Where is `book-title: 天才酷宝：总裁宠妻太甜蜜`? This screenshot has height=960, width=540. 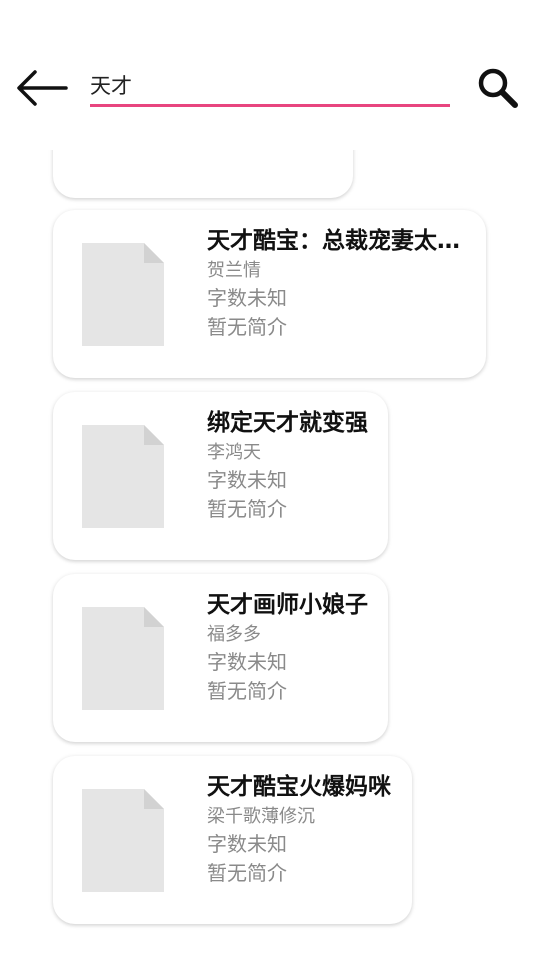
book-title: 天才酷宝：总裁宠妻太甜蜜 is located at coordinates (339, 241).